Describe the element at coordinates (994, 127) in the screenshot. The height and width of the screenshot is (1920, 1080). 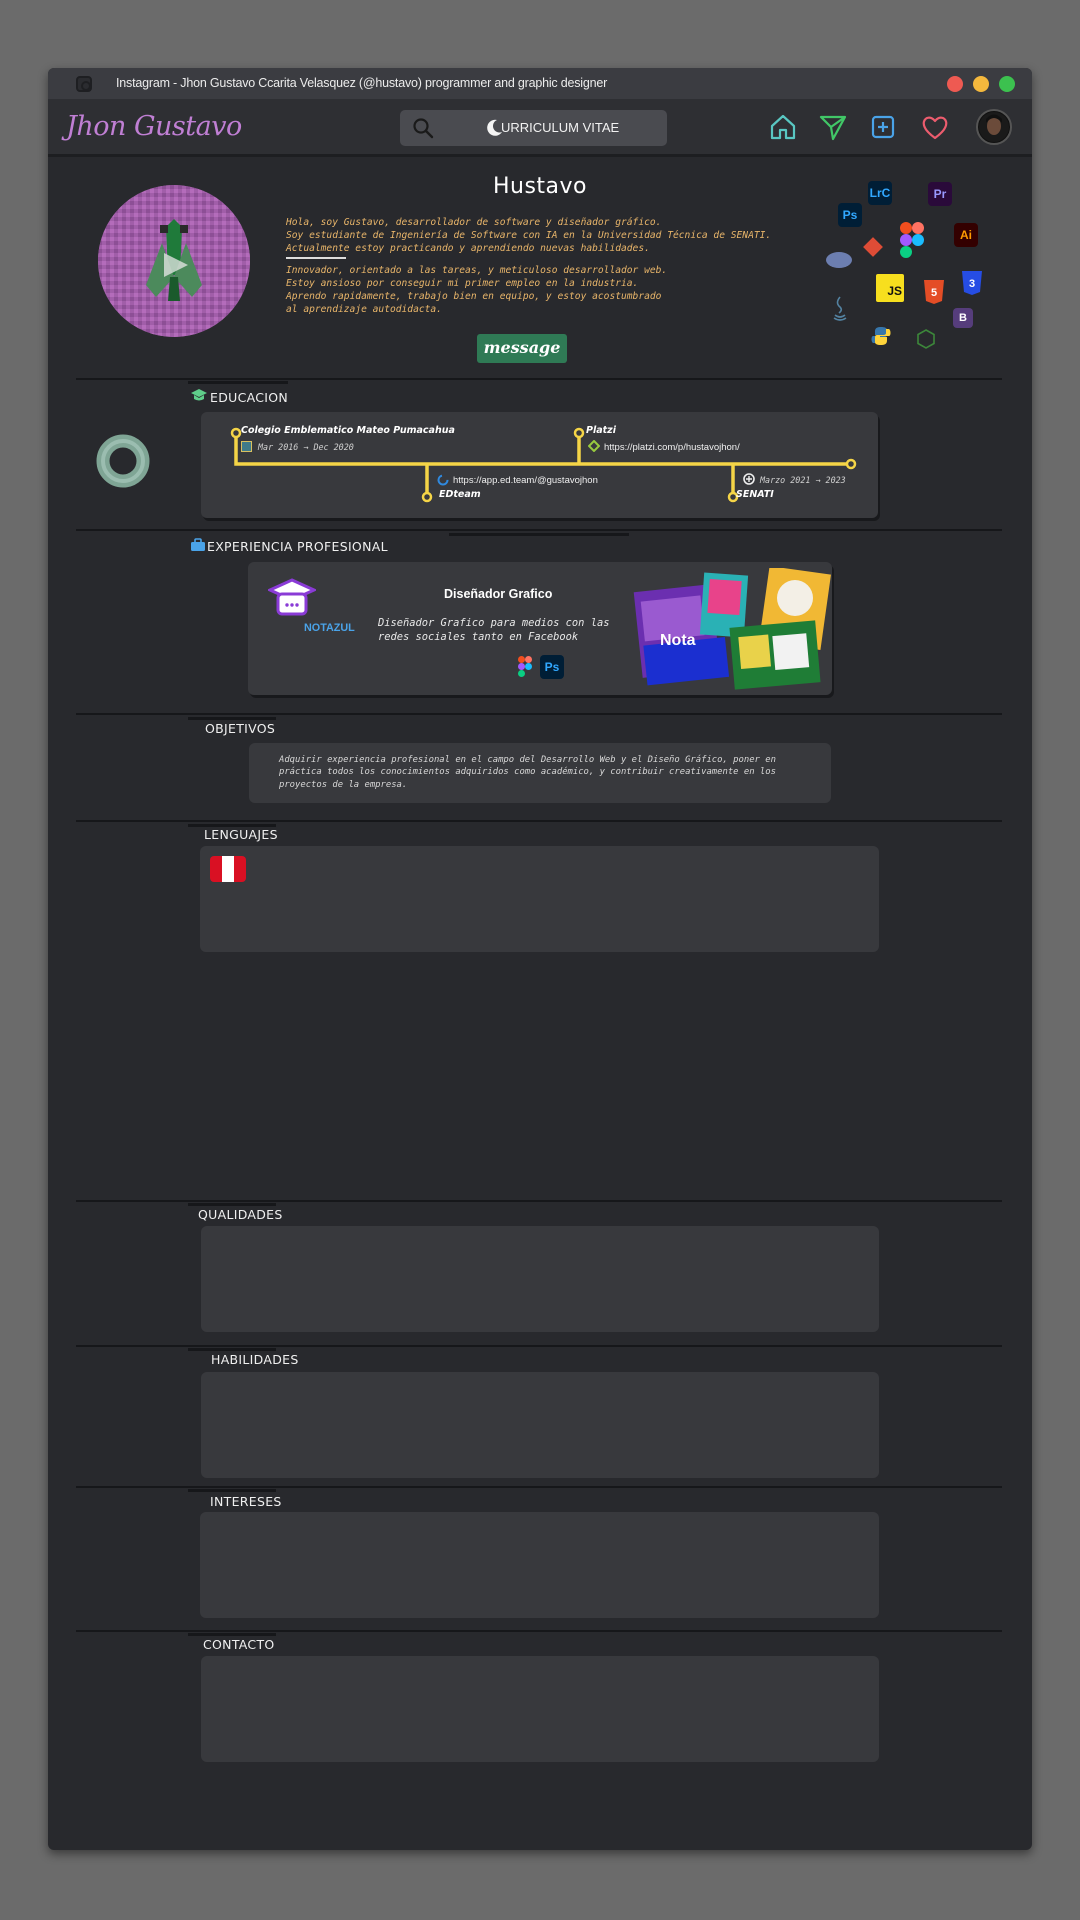
I see `avatar` at that location.